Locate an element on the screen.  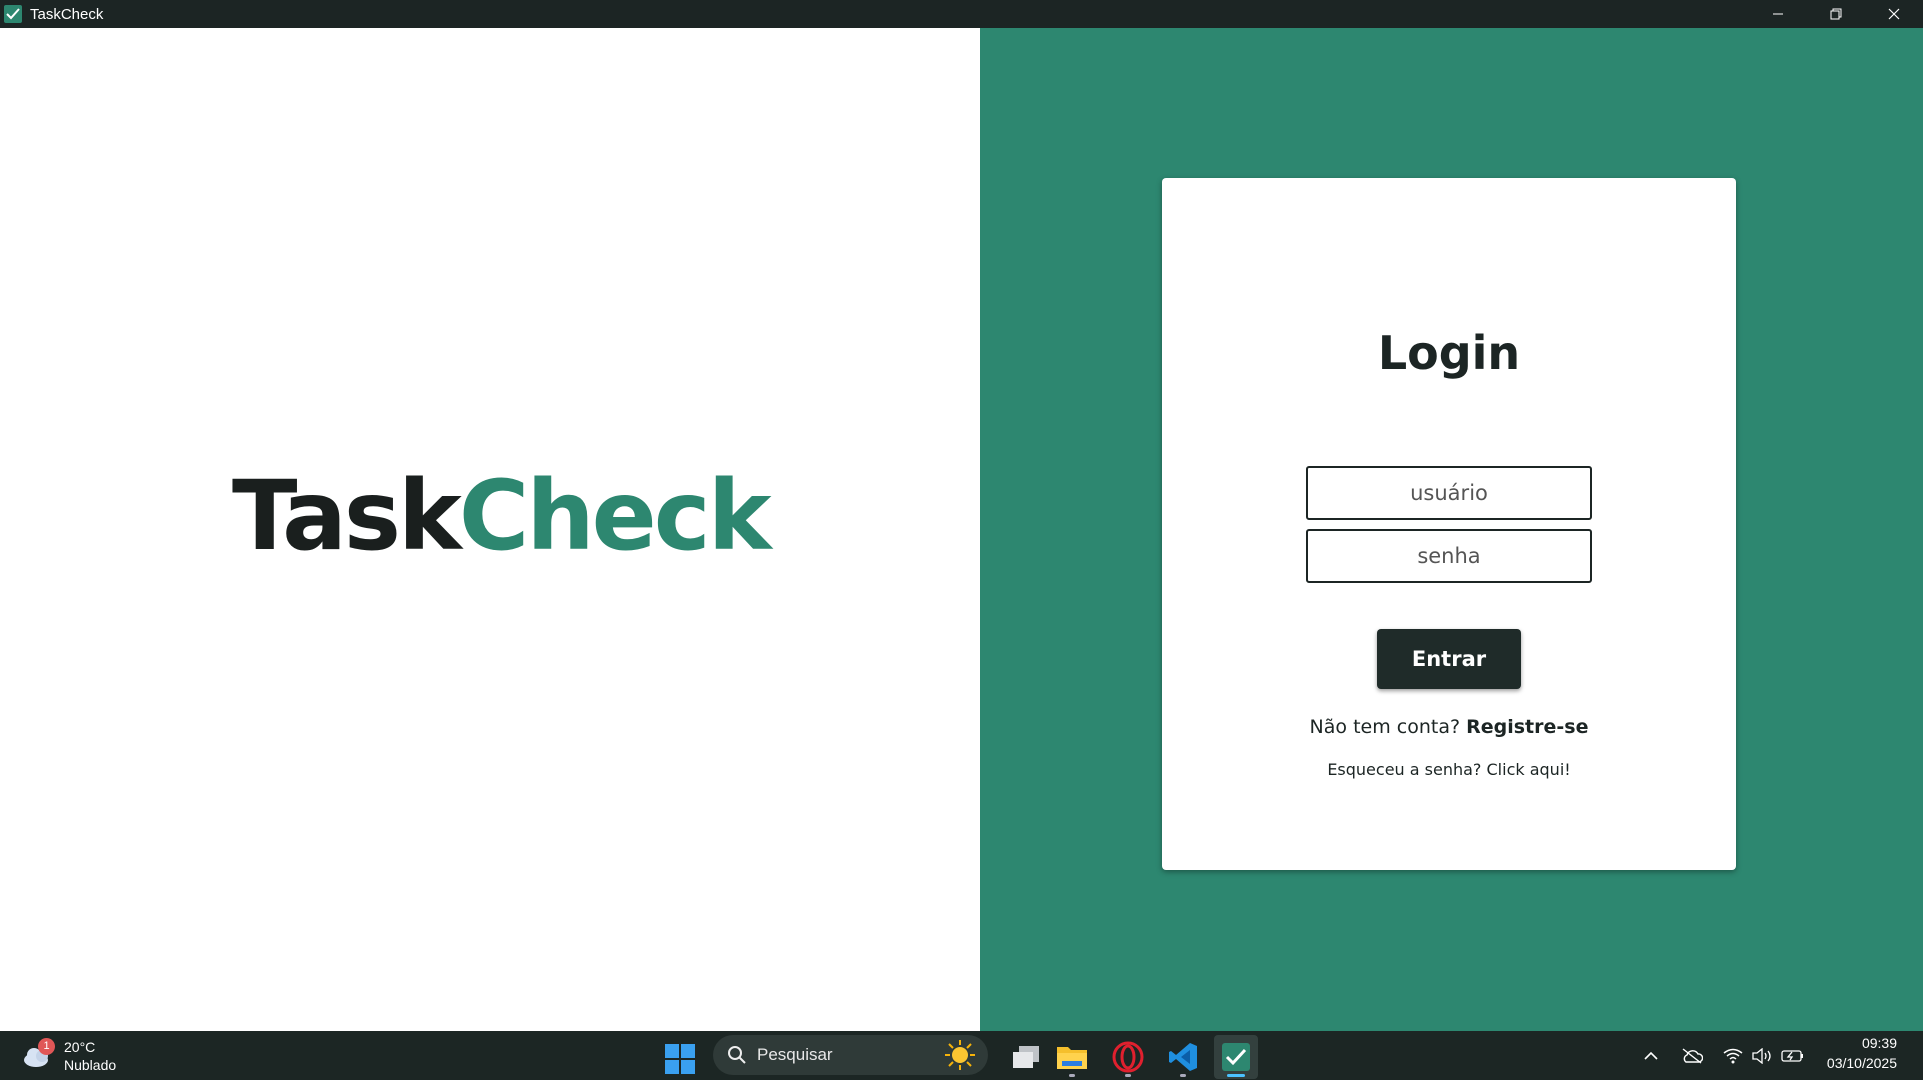
search-icon is located at coordinates (737, 1055).